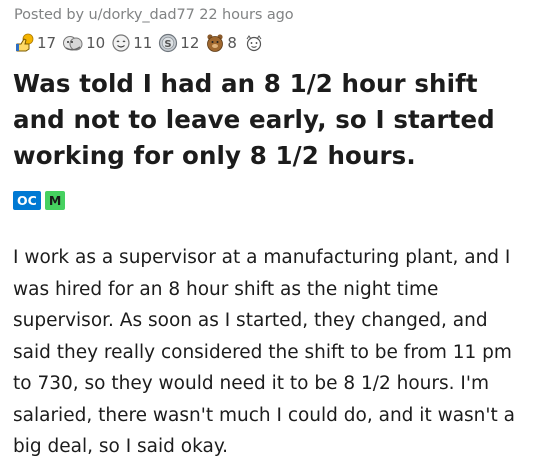 The image size is (536, 464). Describe the element at coordinates (232, 43) in the screenshot. I see `award-count: 8` at that location.